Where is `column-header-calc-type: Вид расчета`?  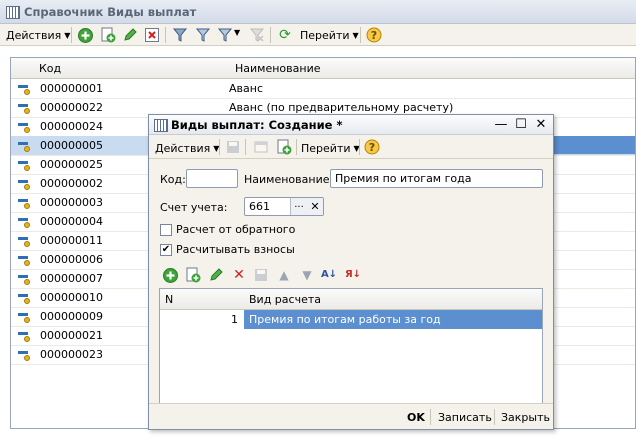
column-header-calc-type: Вид расчета is located at coordinates (393, 299).